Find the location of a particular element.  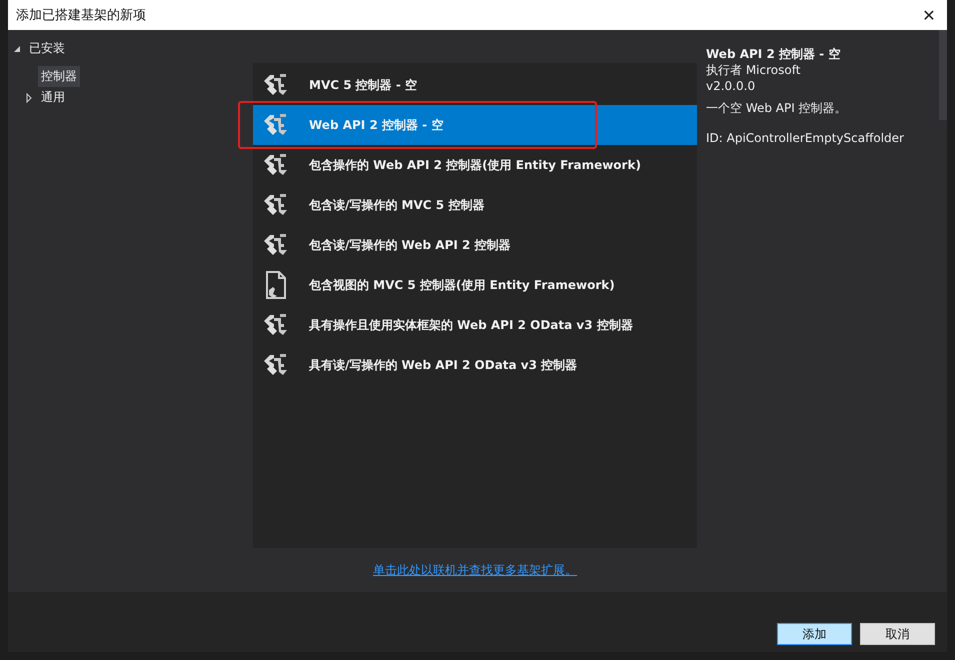

detail-description: 一个空 Web API 控制器。 is located at coordinates (777, 108).